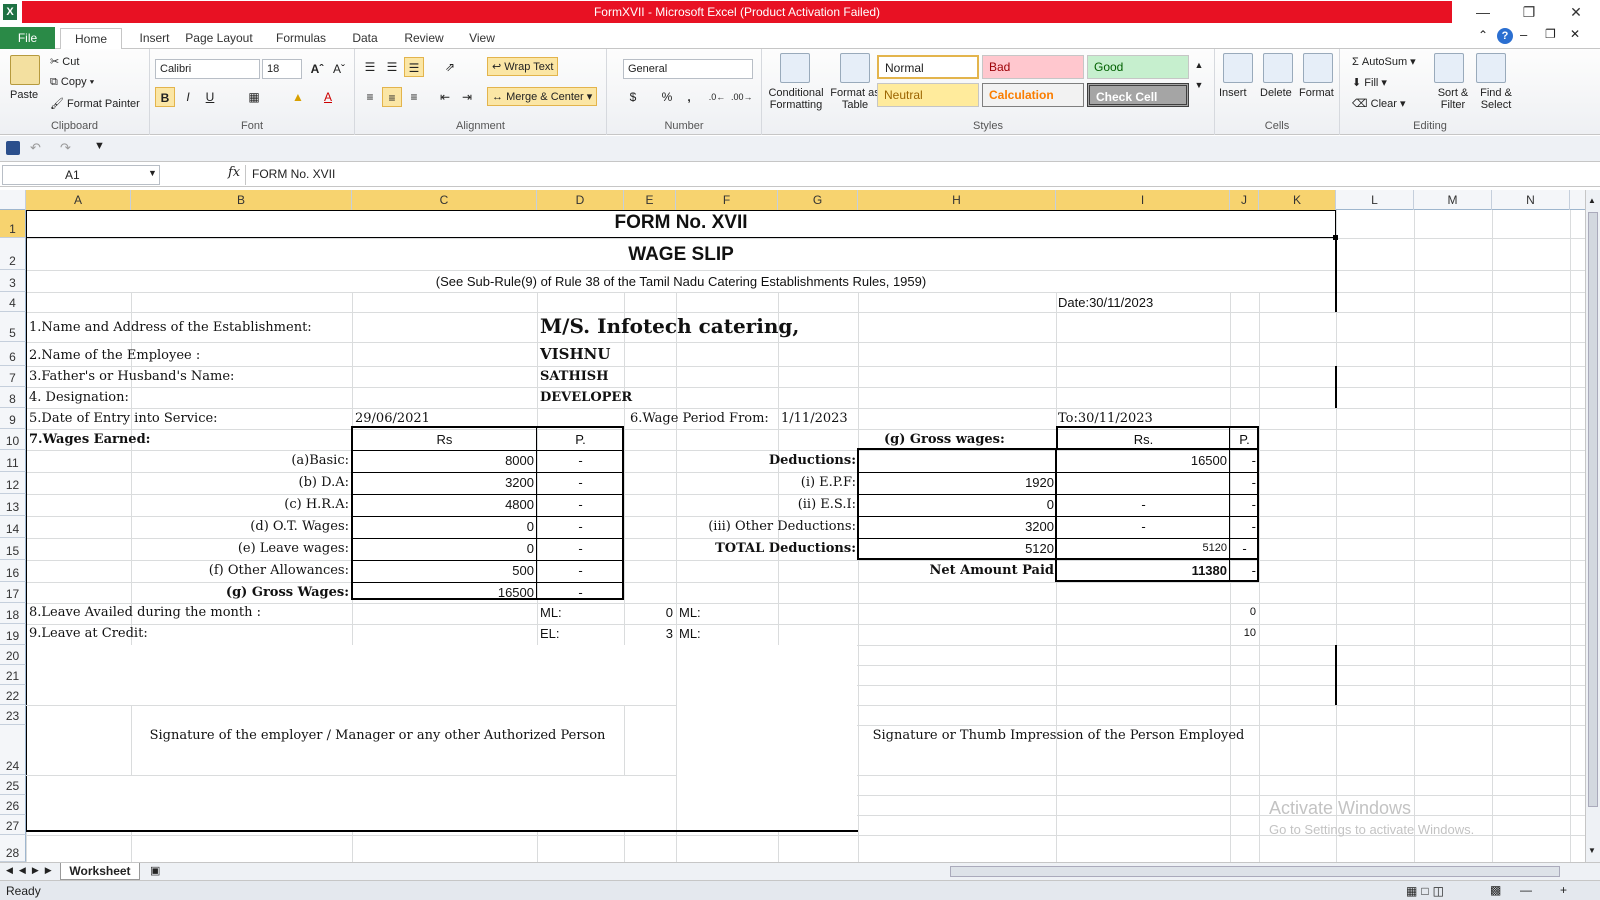  I want to click on row-header-9: 9, so click(13, 418).